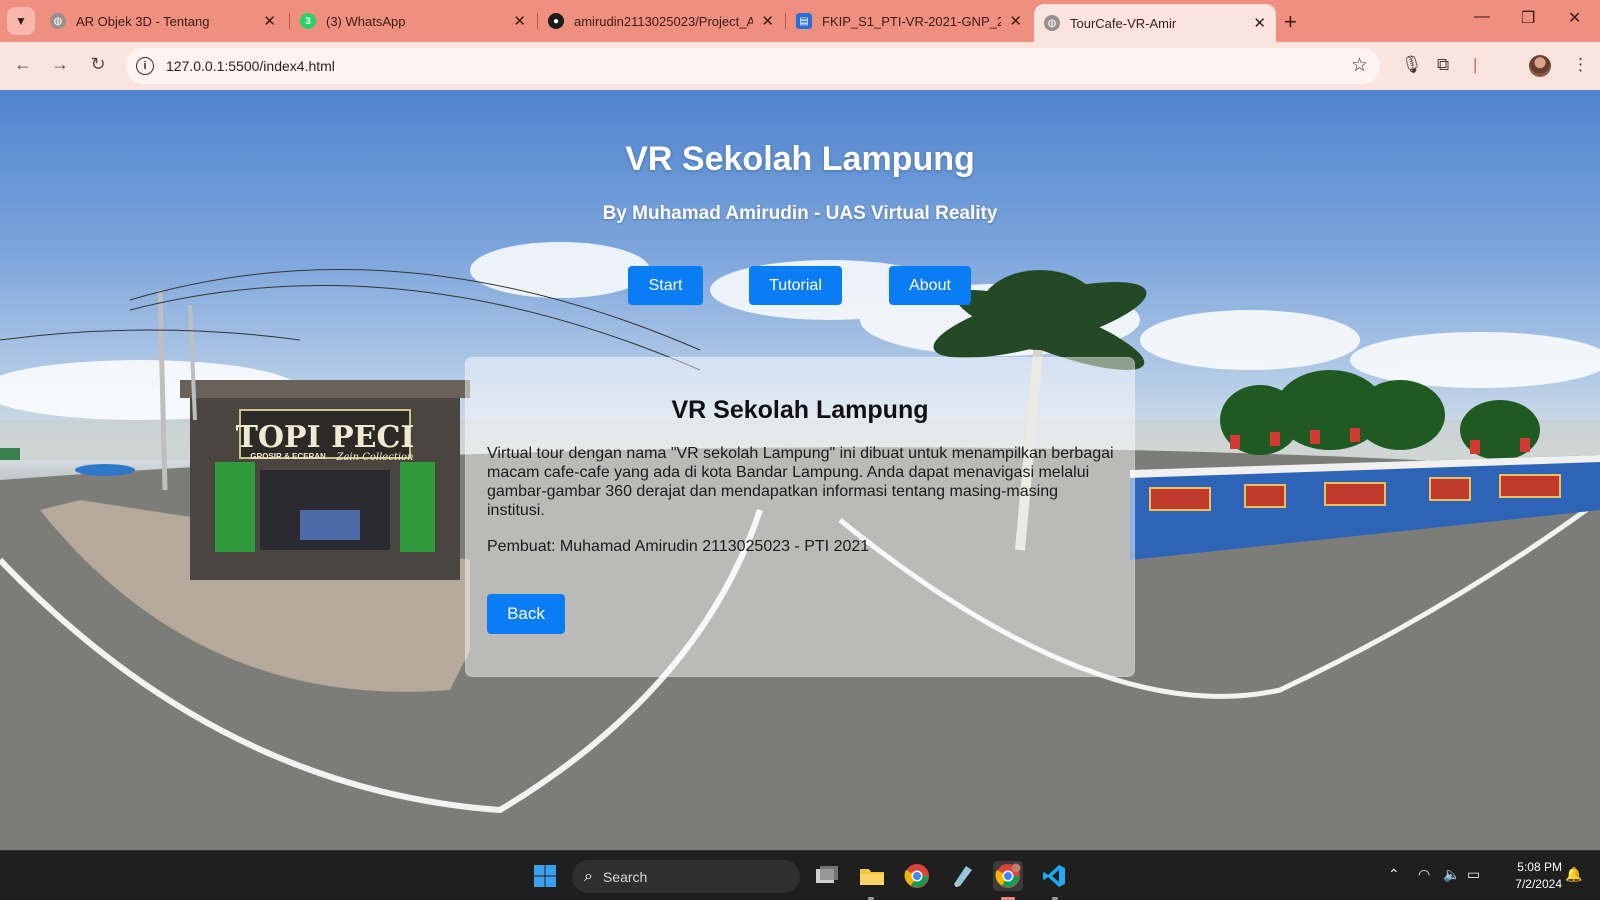  Describe the element at coordinates (664, 21) in the screenshot. I see `tab-title: amirudin2113025023/Project_A` at that location.